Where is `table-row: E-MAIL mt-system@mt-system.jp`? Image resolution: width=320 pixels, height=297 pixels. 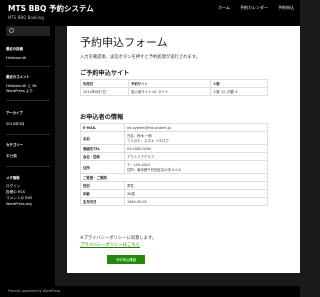 table-row: E-MAIL mt-system@mt-system.jp is located at coordinates (174, 127).